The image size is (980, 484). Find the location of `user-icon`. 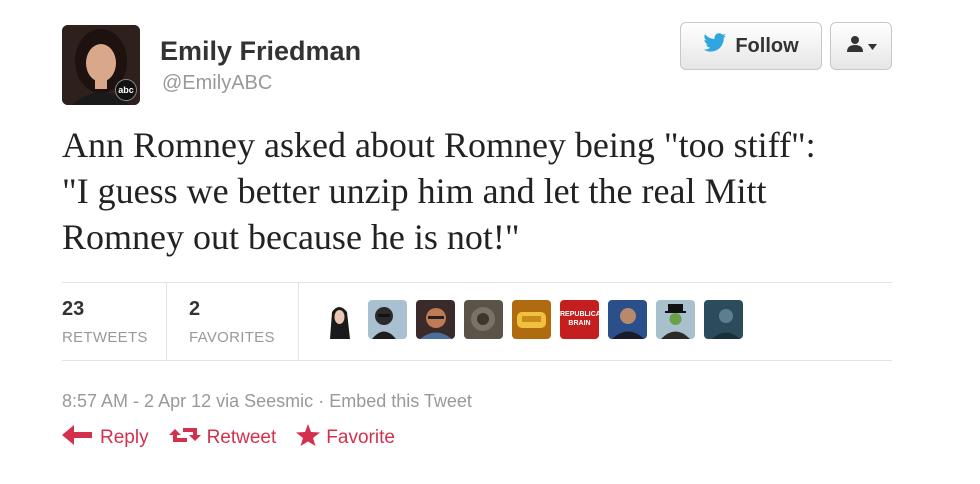

user-icon is located at coordinates (855, 46).